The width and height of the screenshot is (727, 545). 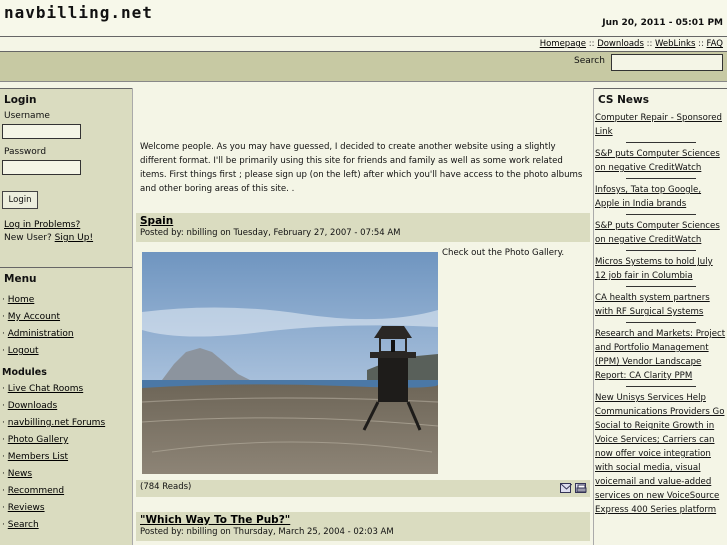 I want to click on news-item: Computer Repair - Sponsored Link, so click(x=660, y=125).